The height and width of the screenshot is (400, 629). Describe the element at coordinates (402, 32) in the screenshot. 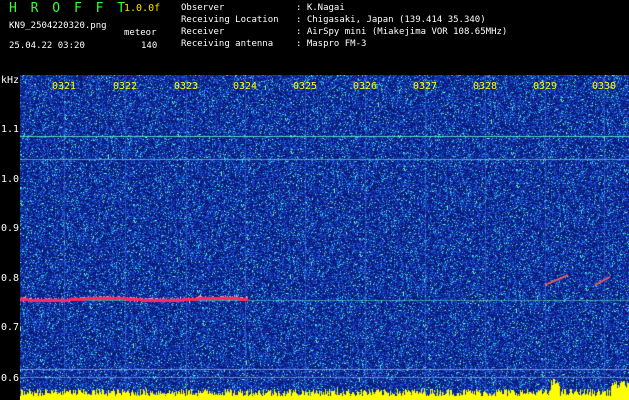

I see `info-receiver-value: : AirSpy mini (Miakejima VOR 108.65MHz)` at that location.